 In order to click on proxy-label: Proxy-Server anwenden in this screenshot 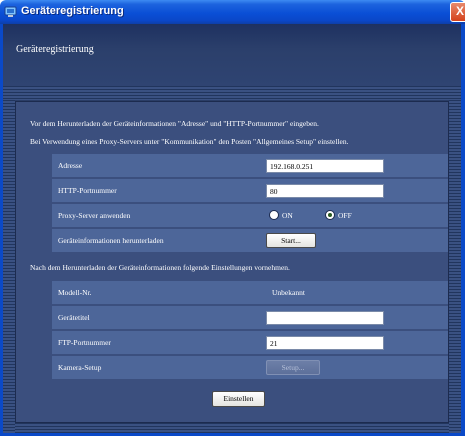, I will do `click(94, 215)`.